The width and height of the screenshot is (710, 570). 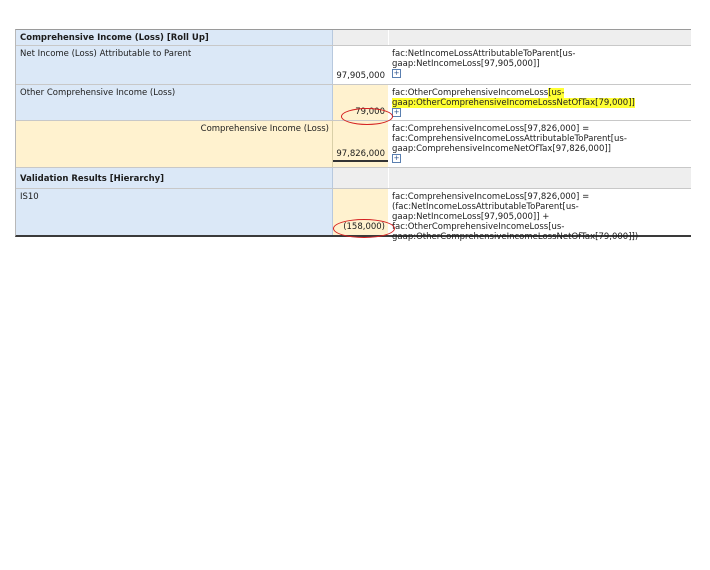 I want to click on section-title: Comprehensive Income (Loss) [Roll Up], so click(x=114, y=38).